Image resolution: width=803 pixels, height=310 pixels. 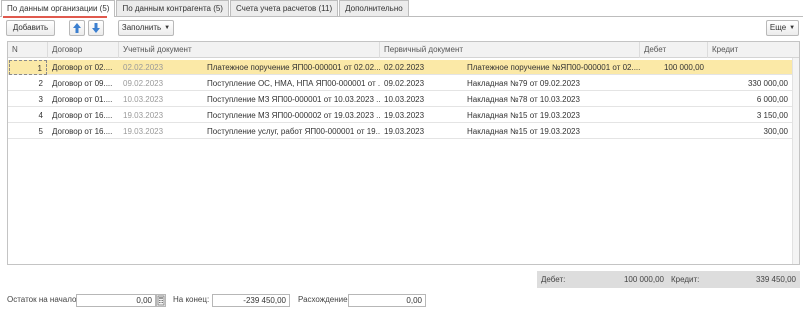 What do you see at coordinates (750, 67) in the screenshot?
I see `credit-cell` at bounding box center [750, 67].